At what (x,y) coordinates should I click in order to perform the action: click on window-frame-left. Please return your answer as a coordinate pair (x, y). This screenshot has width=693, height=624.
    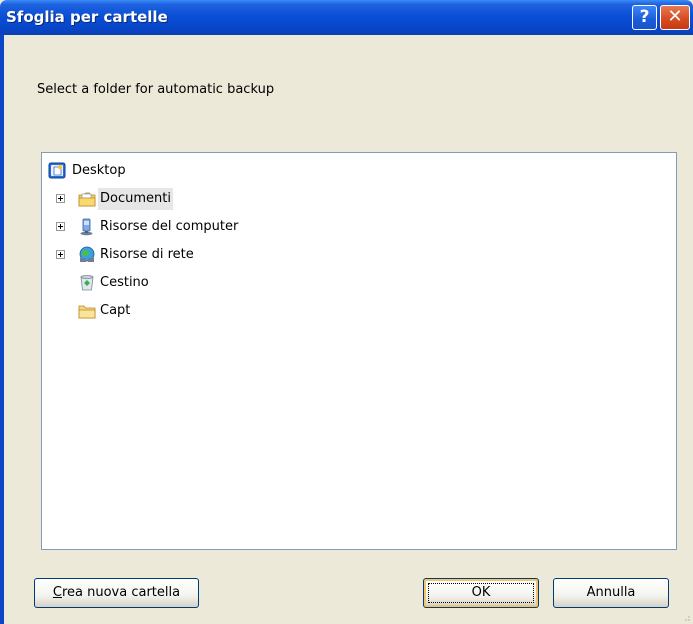
    Looking at the image, I should click on (2, 329).